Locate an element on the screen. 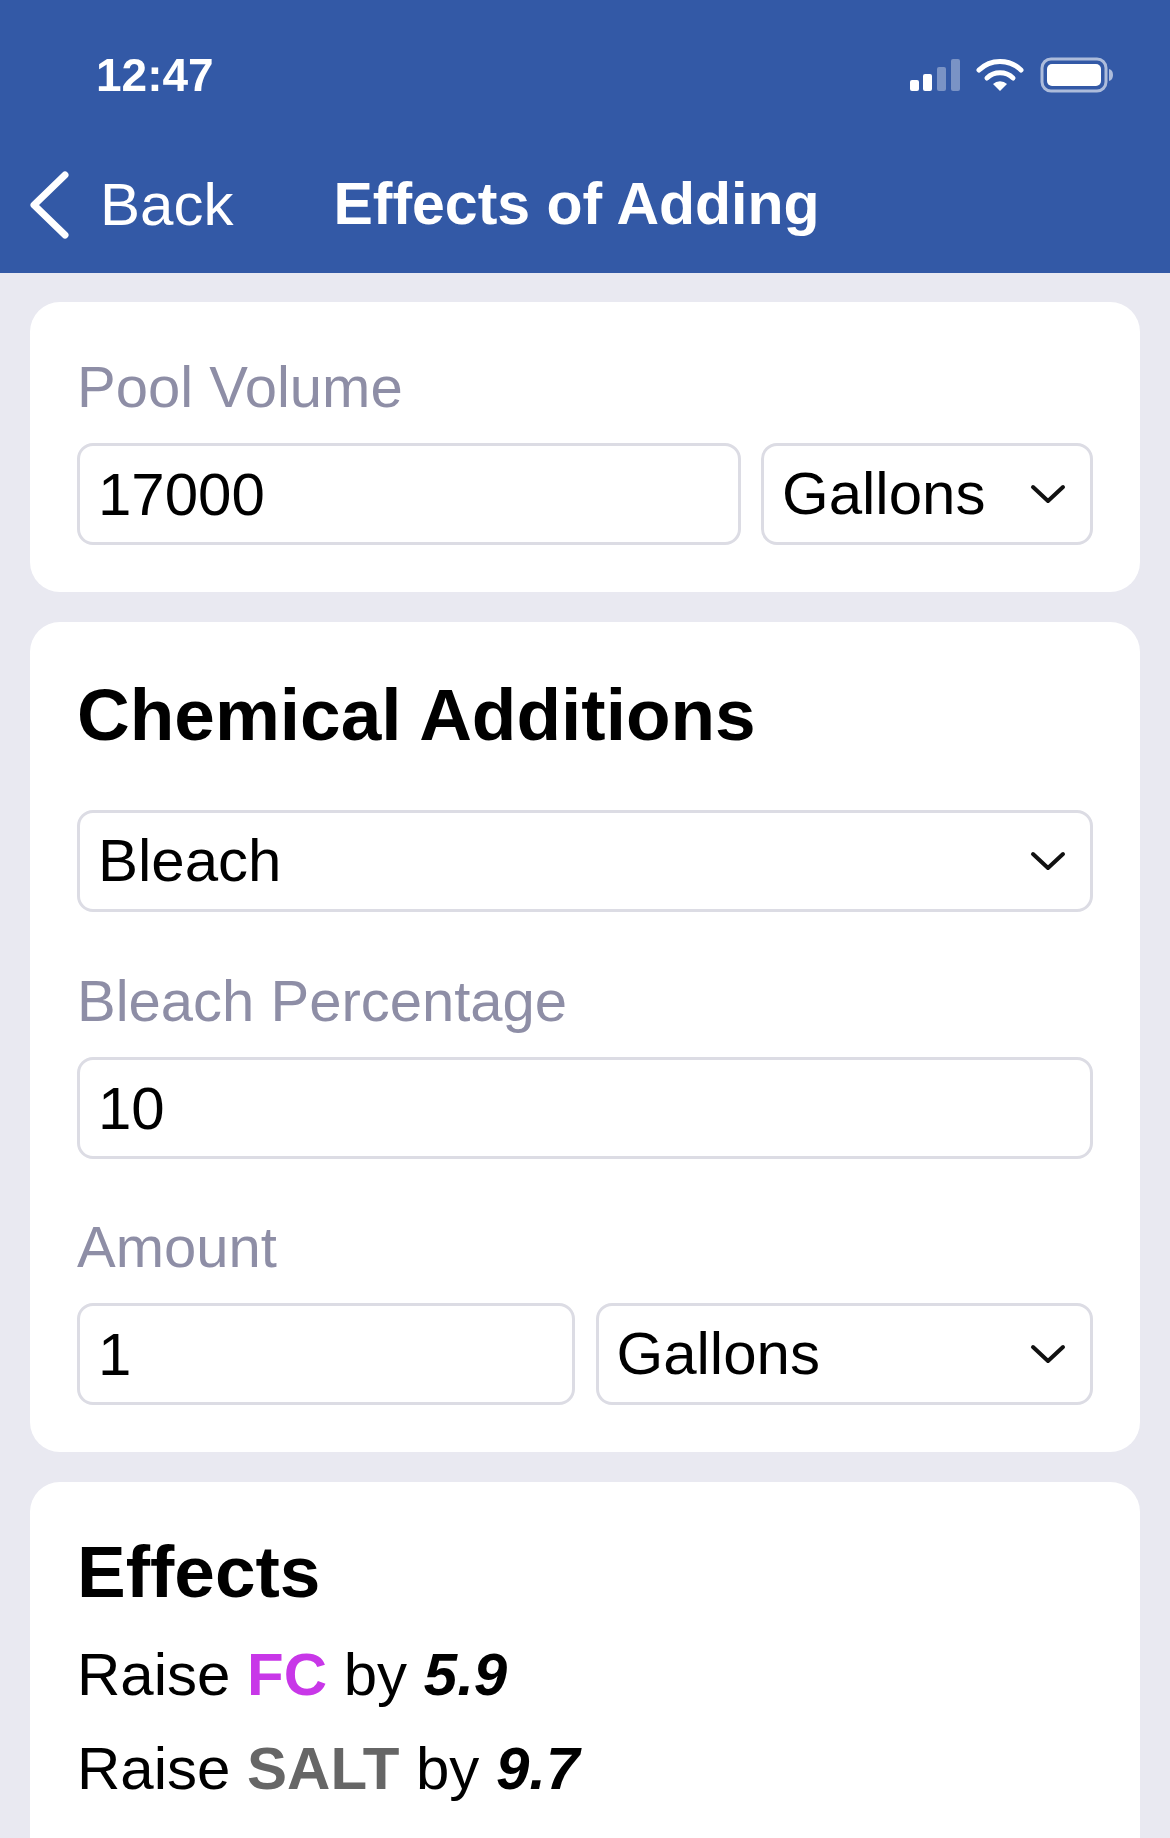 This screenshot has width=1170, height=1838. field-label: Bleach Percentage is located at coordinates (322, 1001).